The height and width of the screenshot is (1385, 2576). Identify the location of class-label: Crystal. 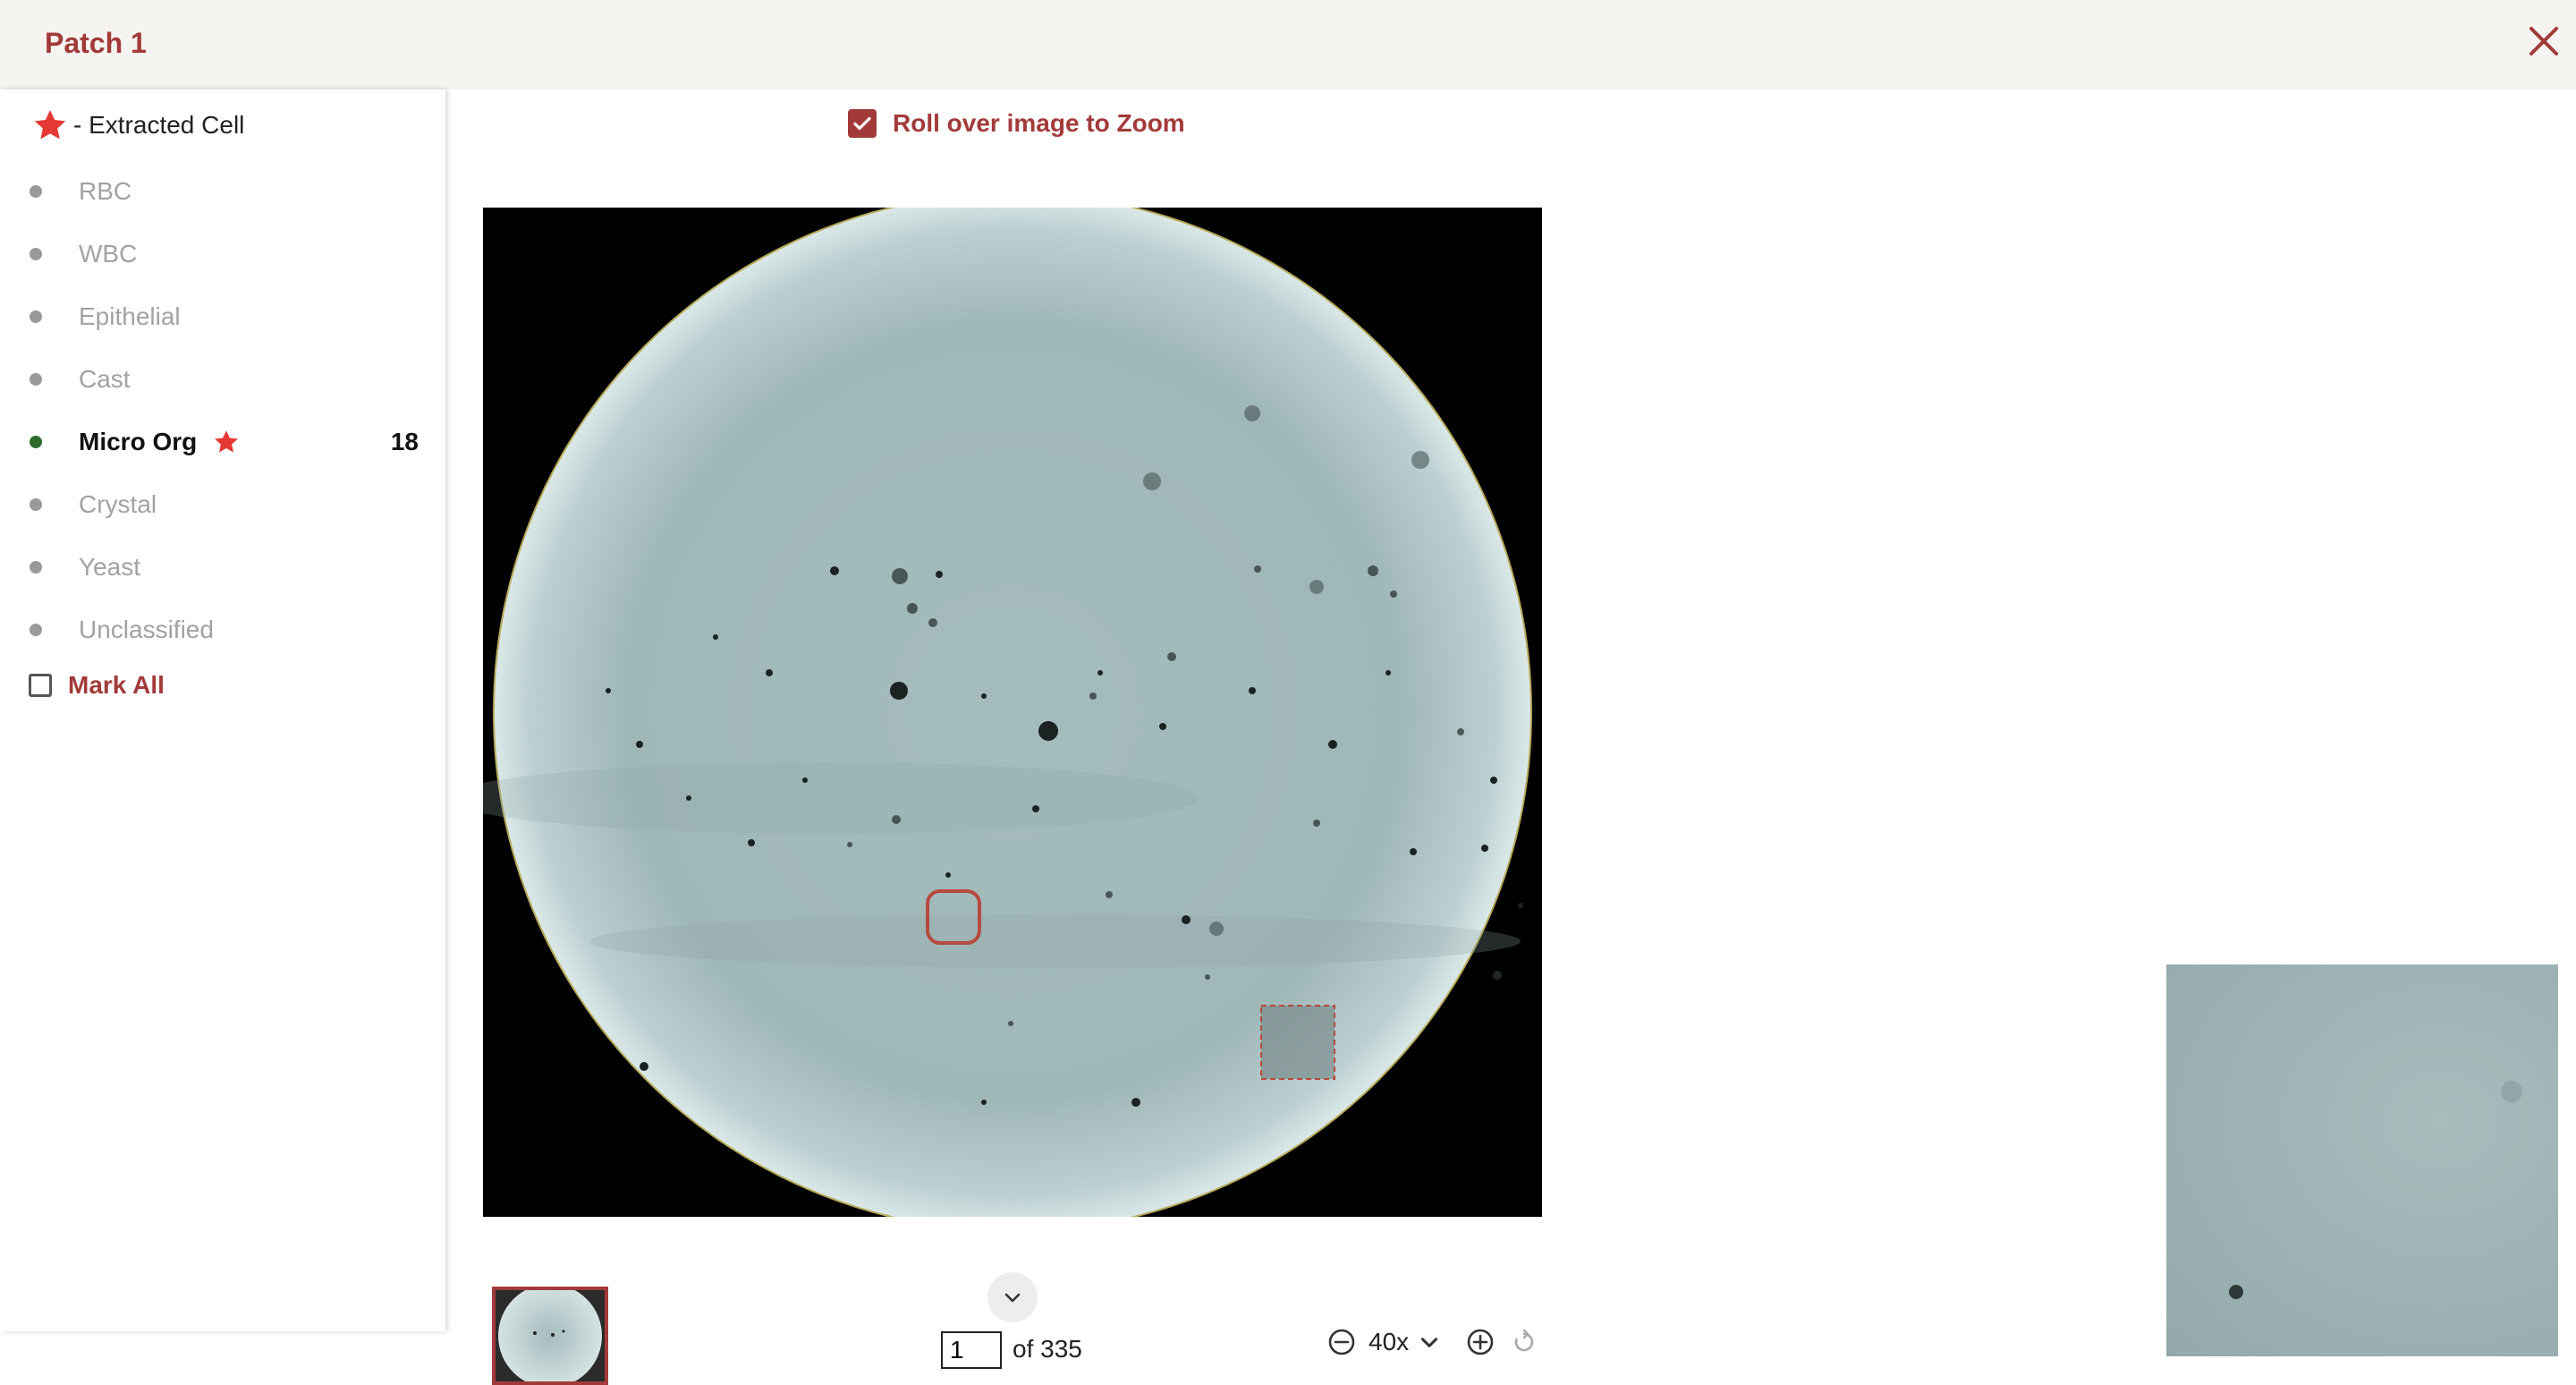
(118, 504).